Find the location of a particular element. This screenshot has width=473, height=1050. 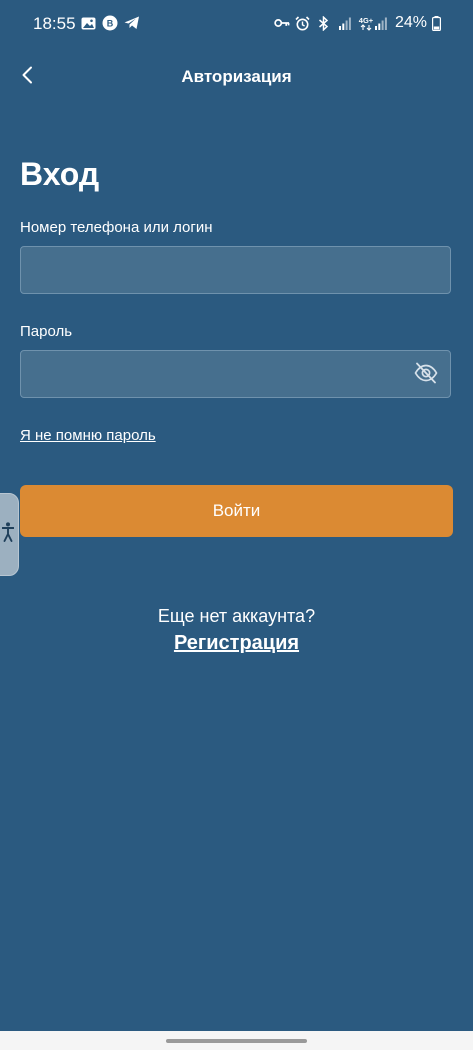

login-field-label: Номер телефона или логин is located at coordinates (116, 227).